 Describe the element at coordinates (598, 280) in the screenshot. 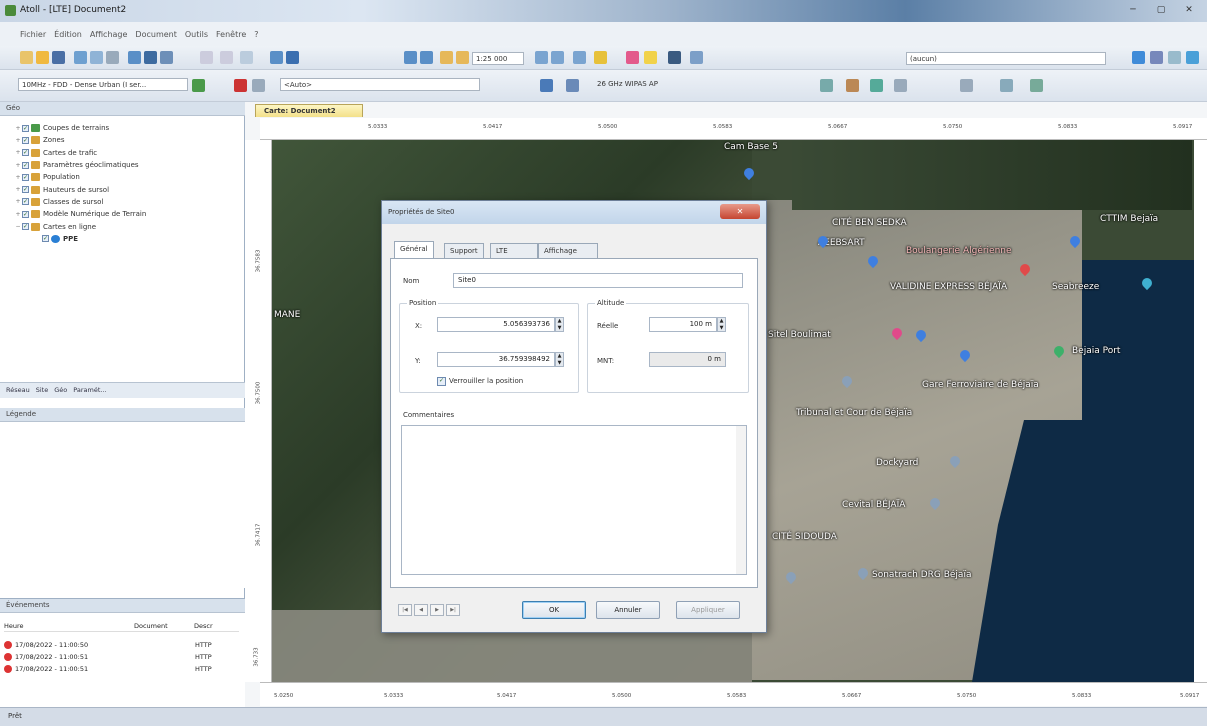

I see `name-input: Site0` at that location.